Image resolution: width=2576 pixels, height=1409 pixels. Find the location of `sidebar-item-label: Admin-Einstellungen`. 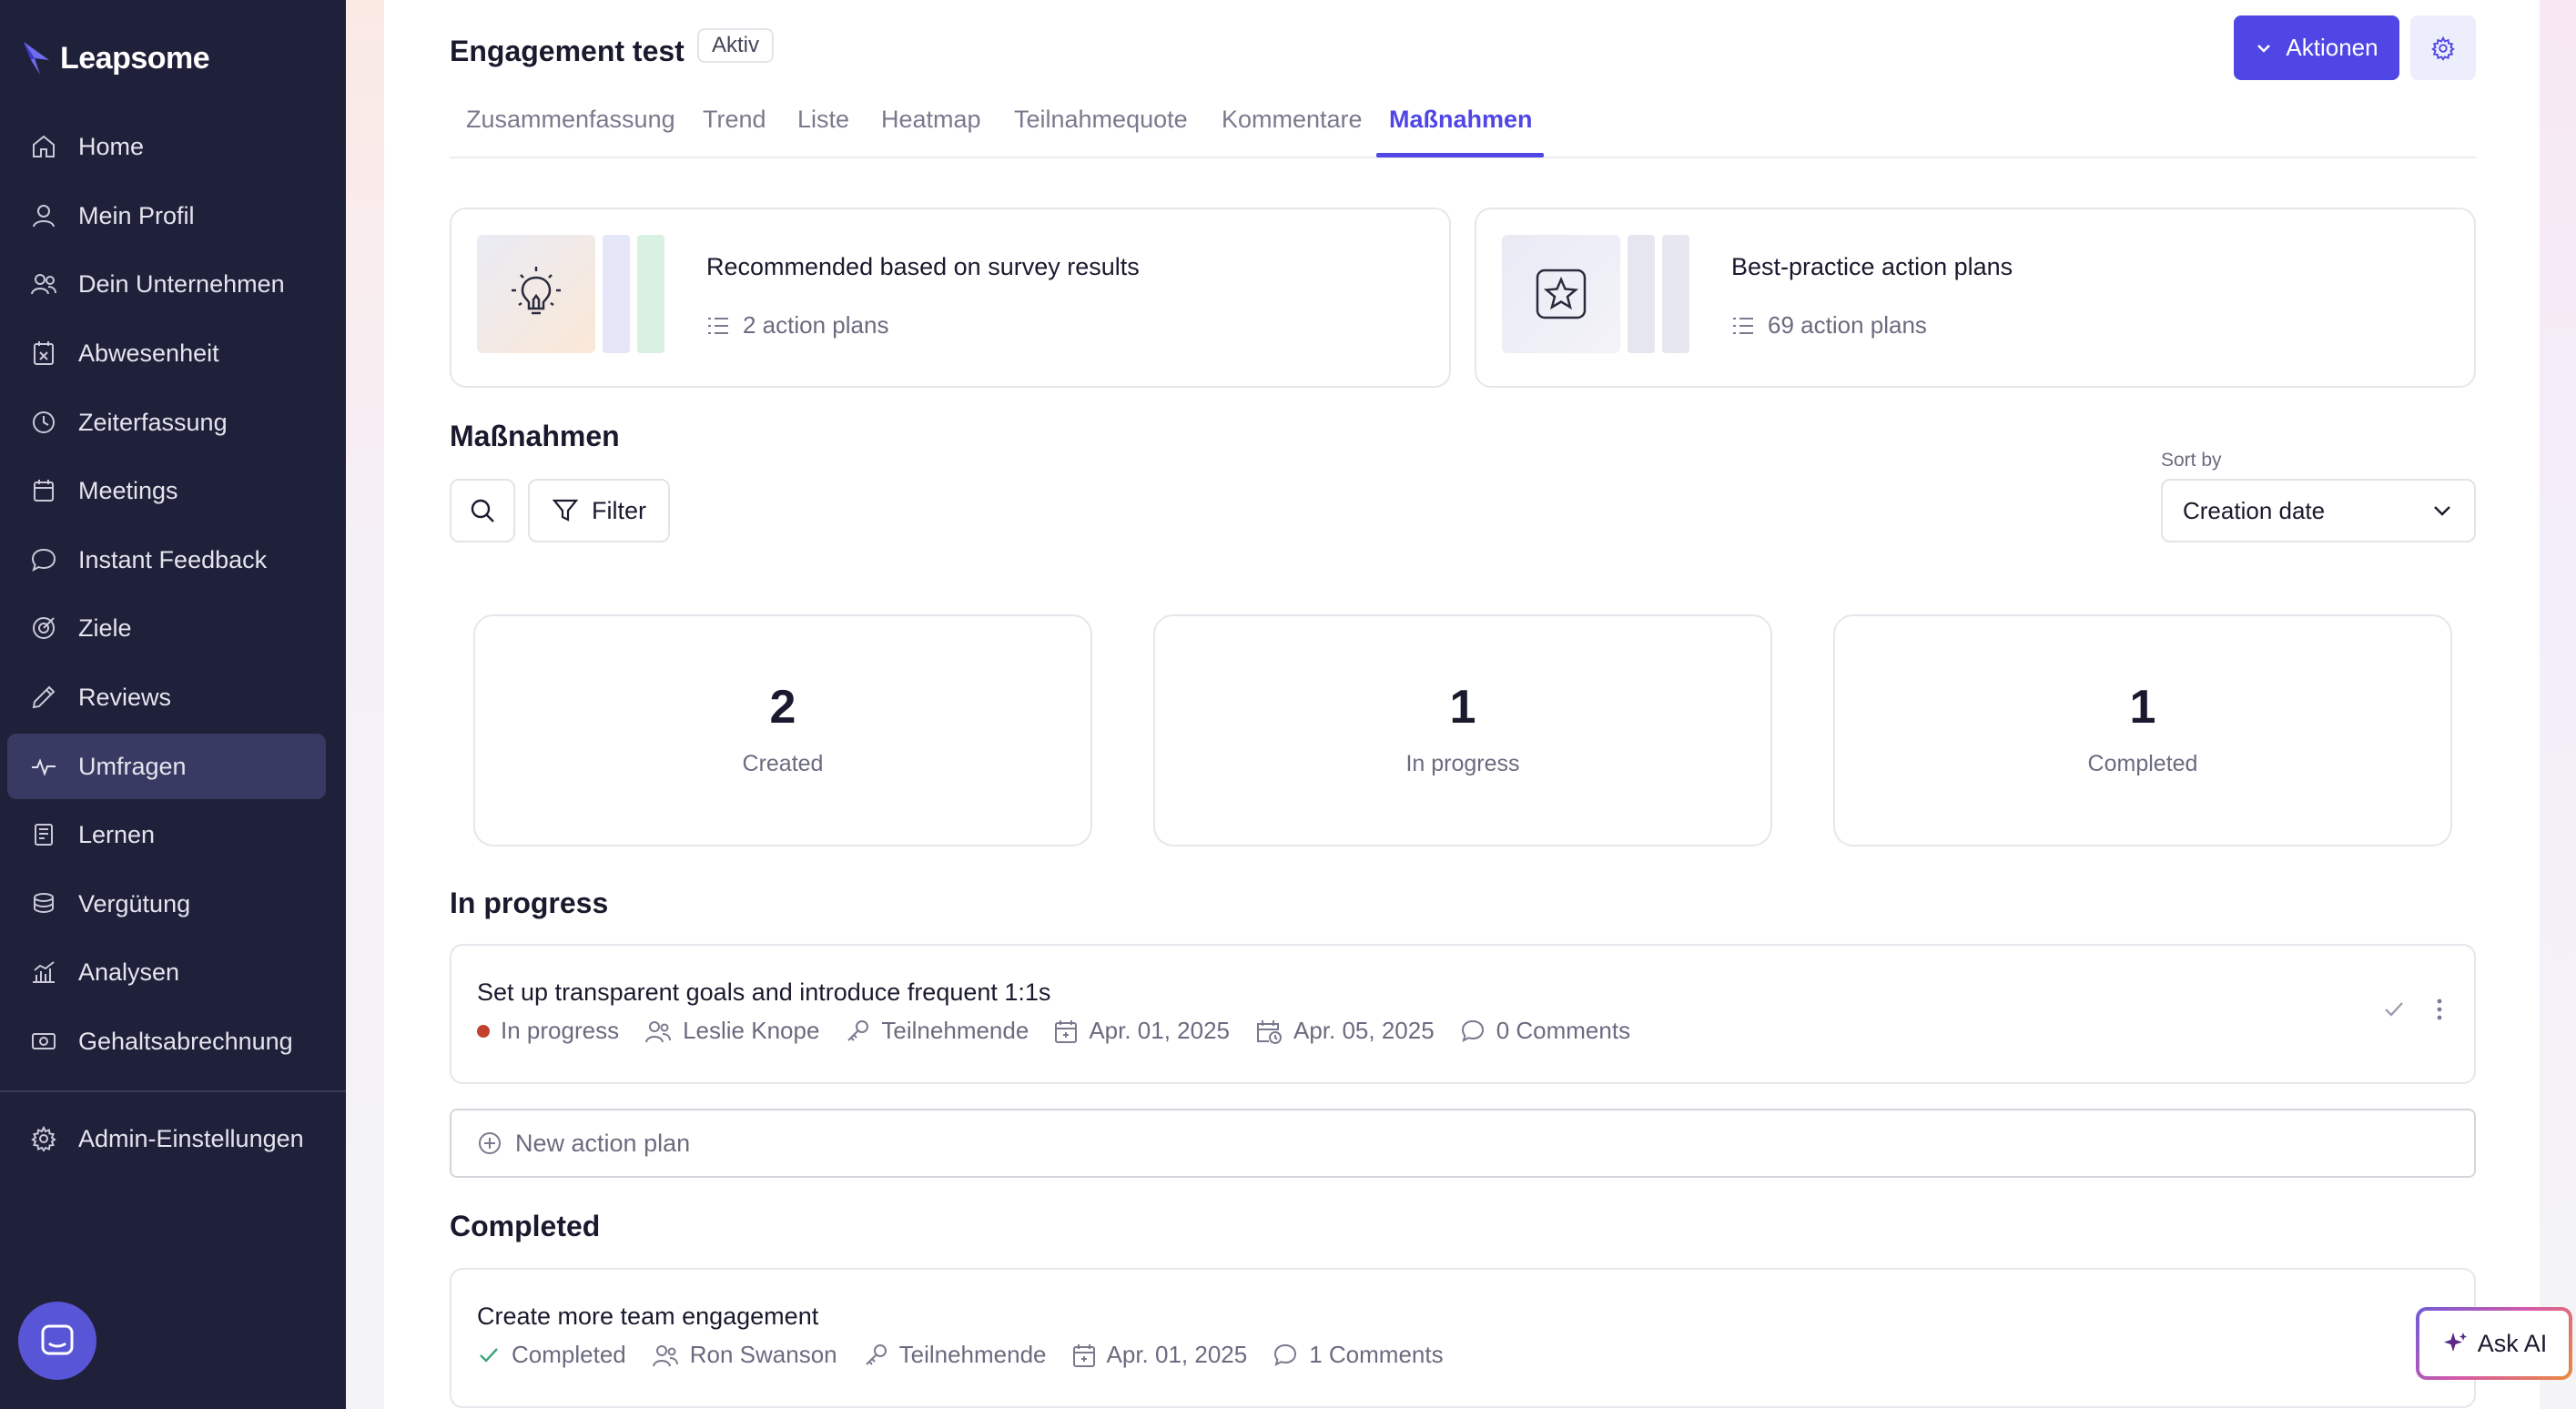

sidebar-item-label: Admin-Einstellungen is located at coordinates (191, 1138).